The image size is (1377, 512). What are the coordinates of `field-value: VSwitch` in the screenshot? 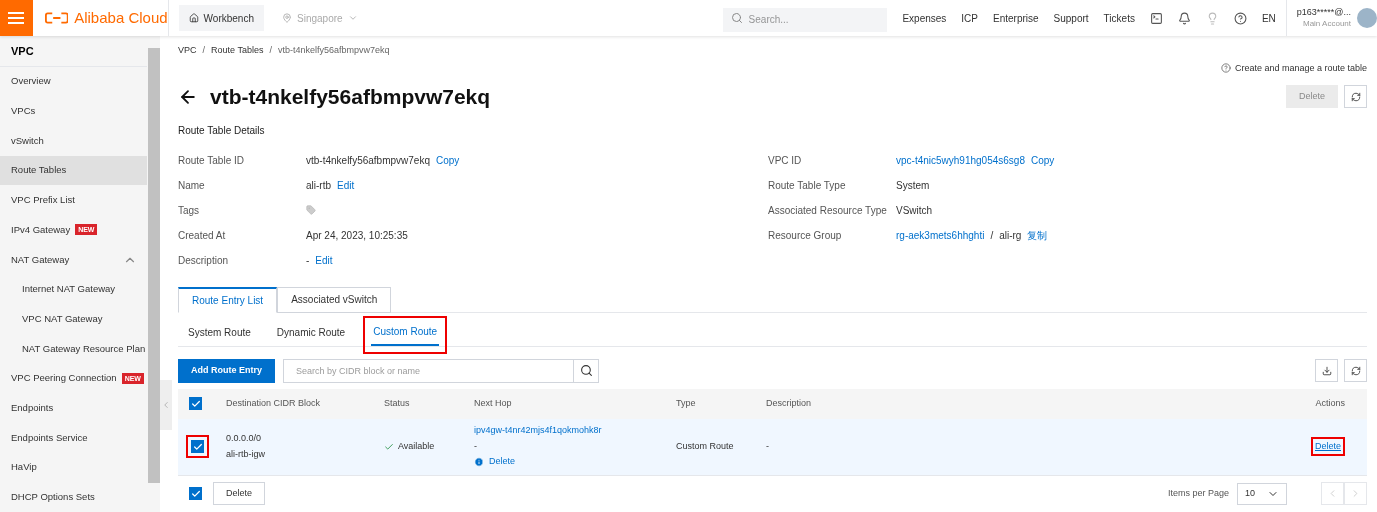 It's located at (914, 210).